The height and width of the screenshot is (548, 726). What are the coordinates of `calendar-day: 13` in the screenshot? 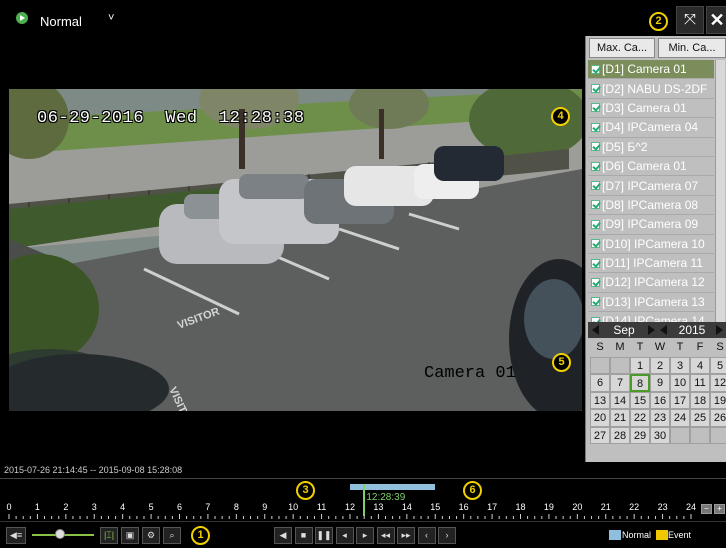 It's located at (600, 400).